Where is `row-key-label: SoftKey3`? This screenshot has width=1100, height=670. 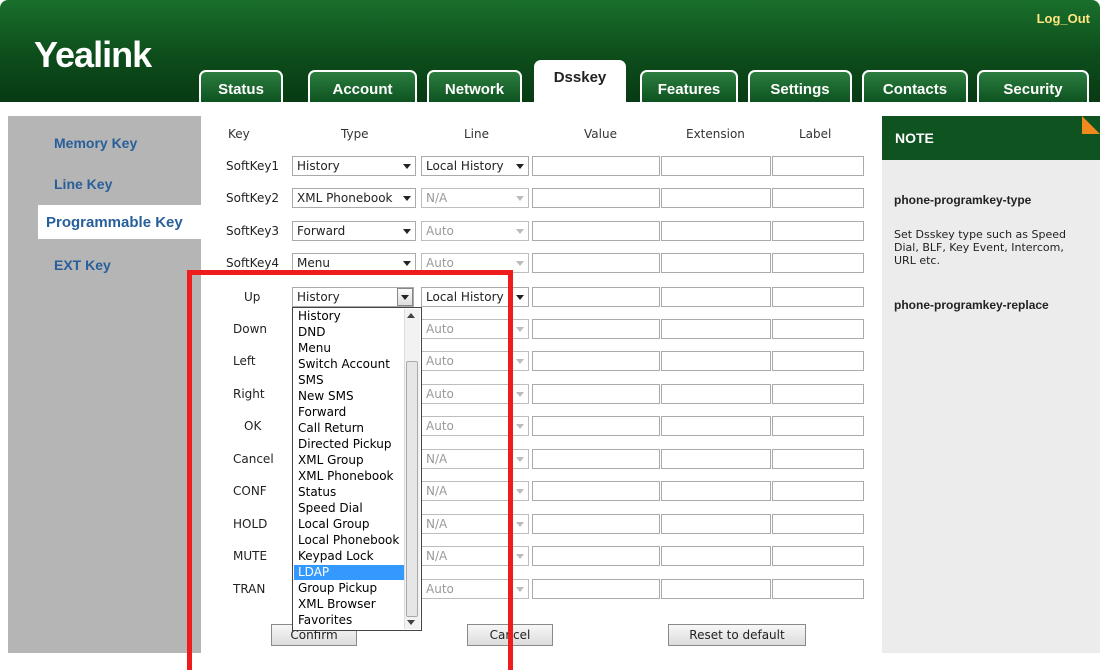
row-key-label: SoftKey3 is located at coordinates (253, 231).